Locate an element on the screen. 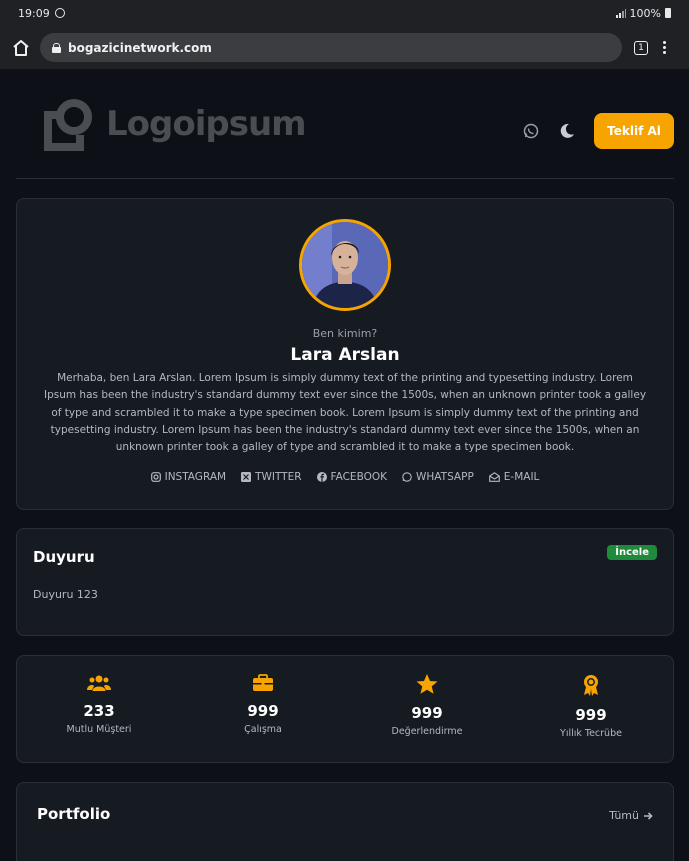 This screenshot has width=689, height=861. stat-value: 233 is located at coordinates (99, 711).